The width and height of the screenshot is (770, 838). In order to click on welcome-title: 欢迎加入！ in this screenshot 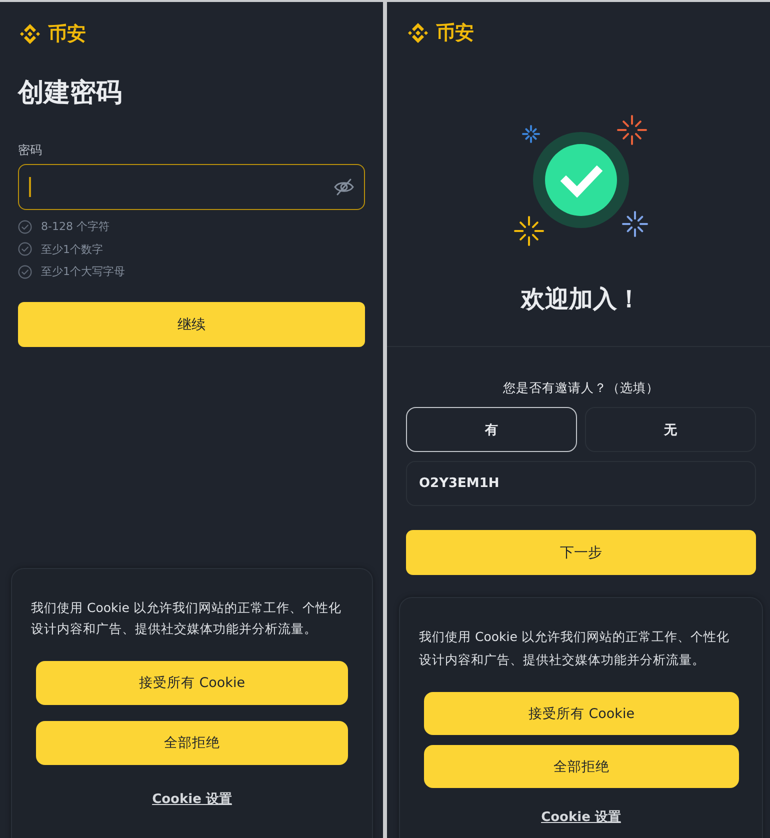, I will do `click(581, 299)`.